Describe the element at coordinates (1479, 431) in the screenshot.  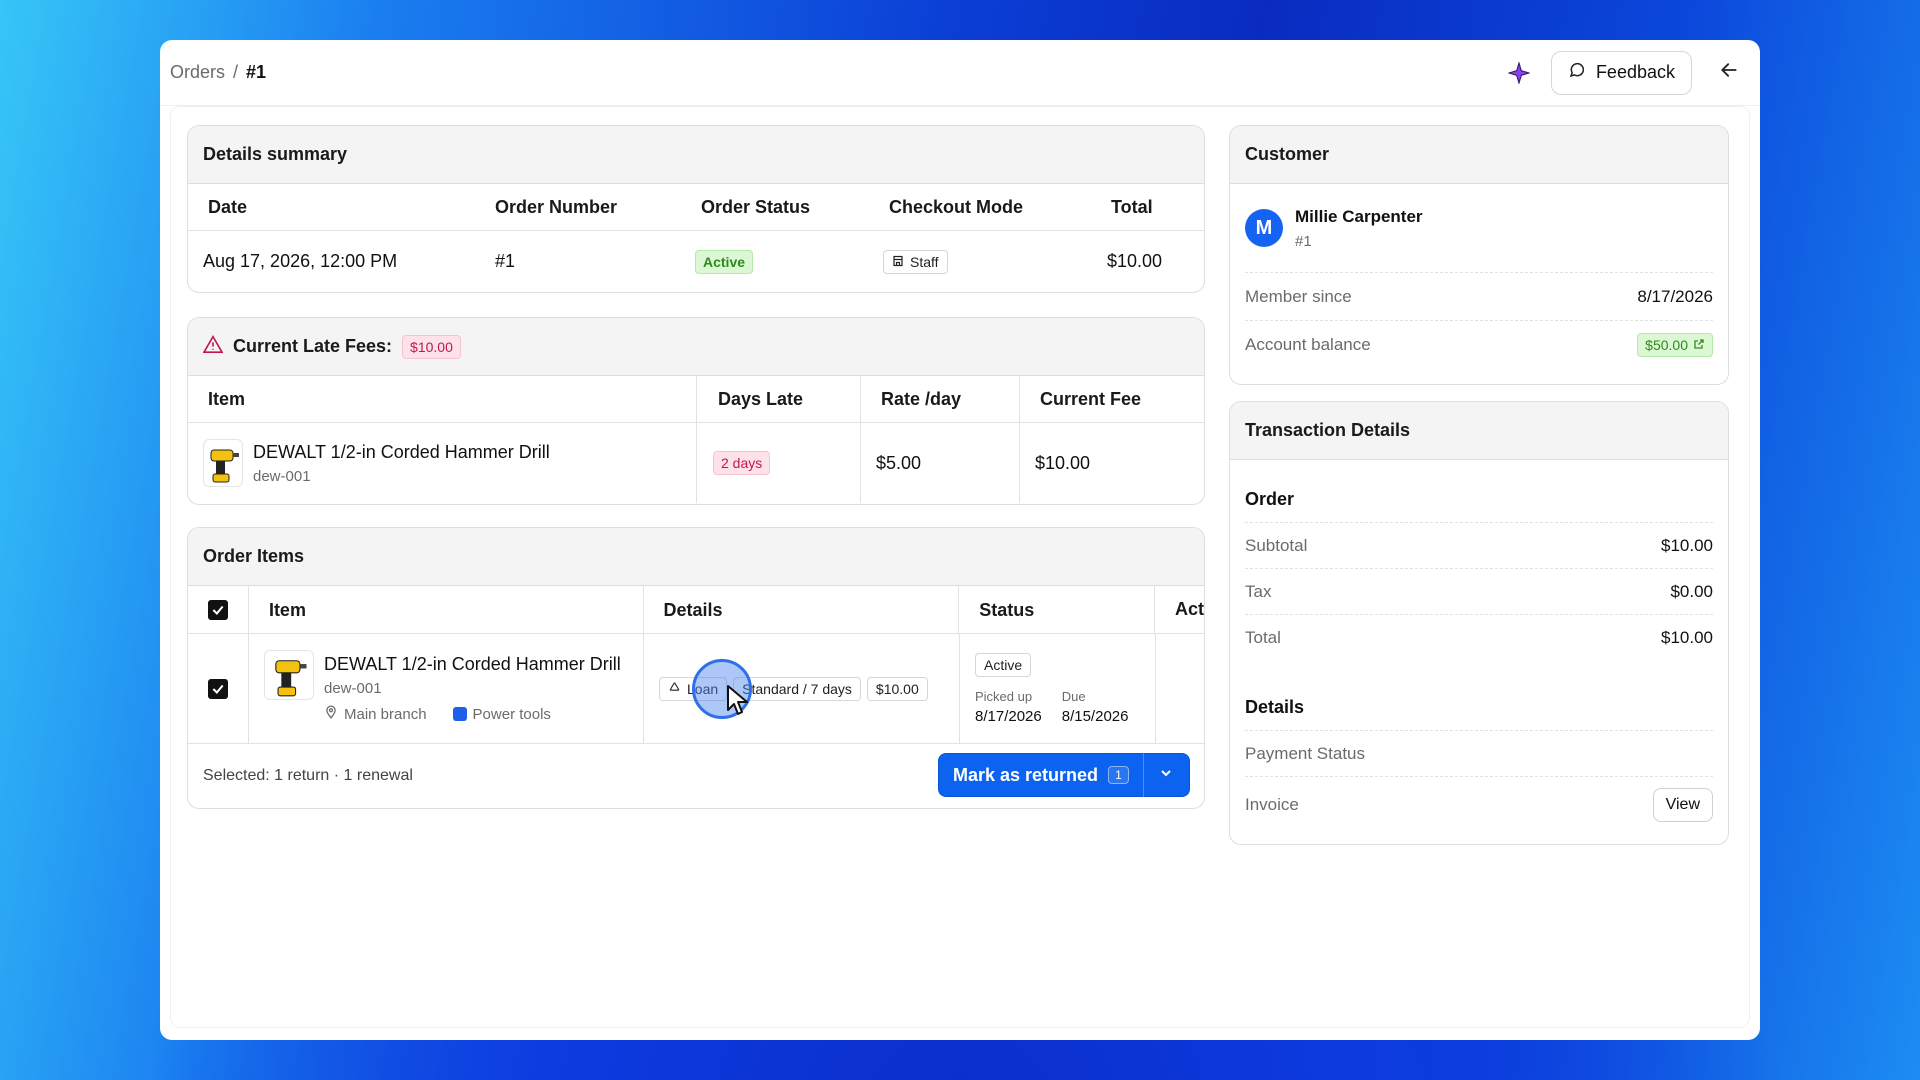
I see `transaction-details-title: Transaction Details` at that location.